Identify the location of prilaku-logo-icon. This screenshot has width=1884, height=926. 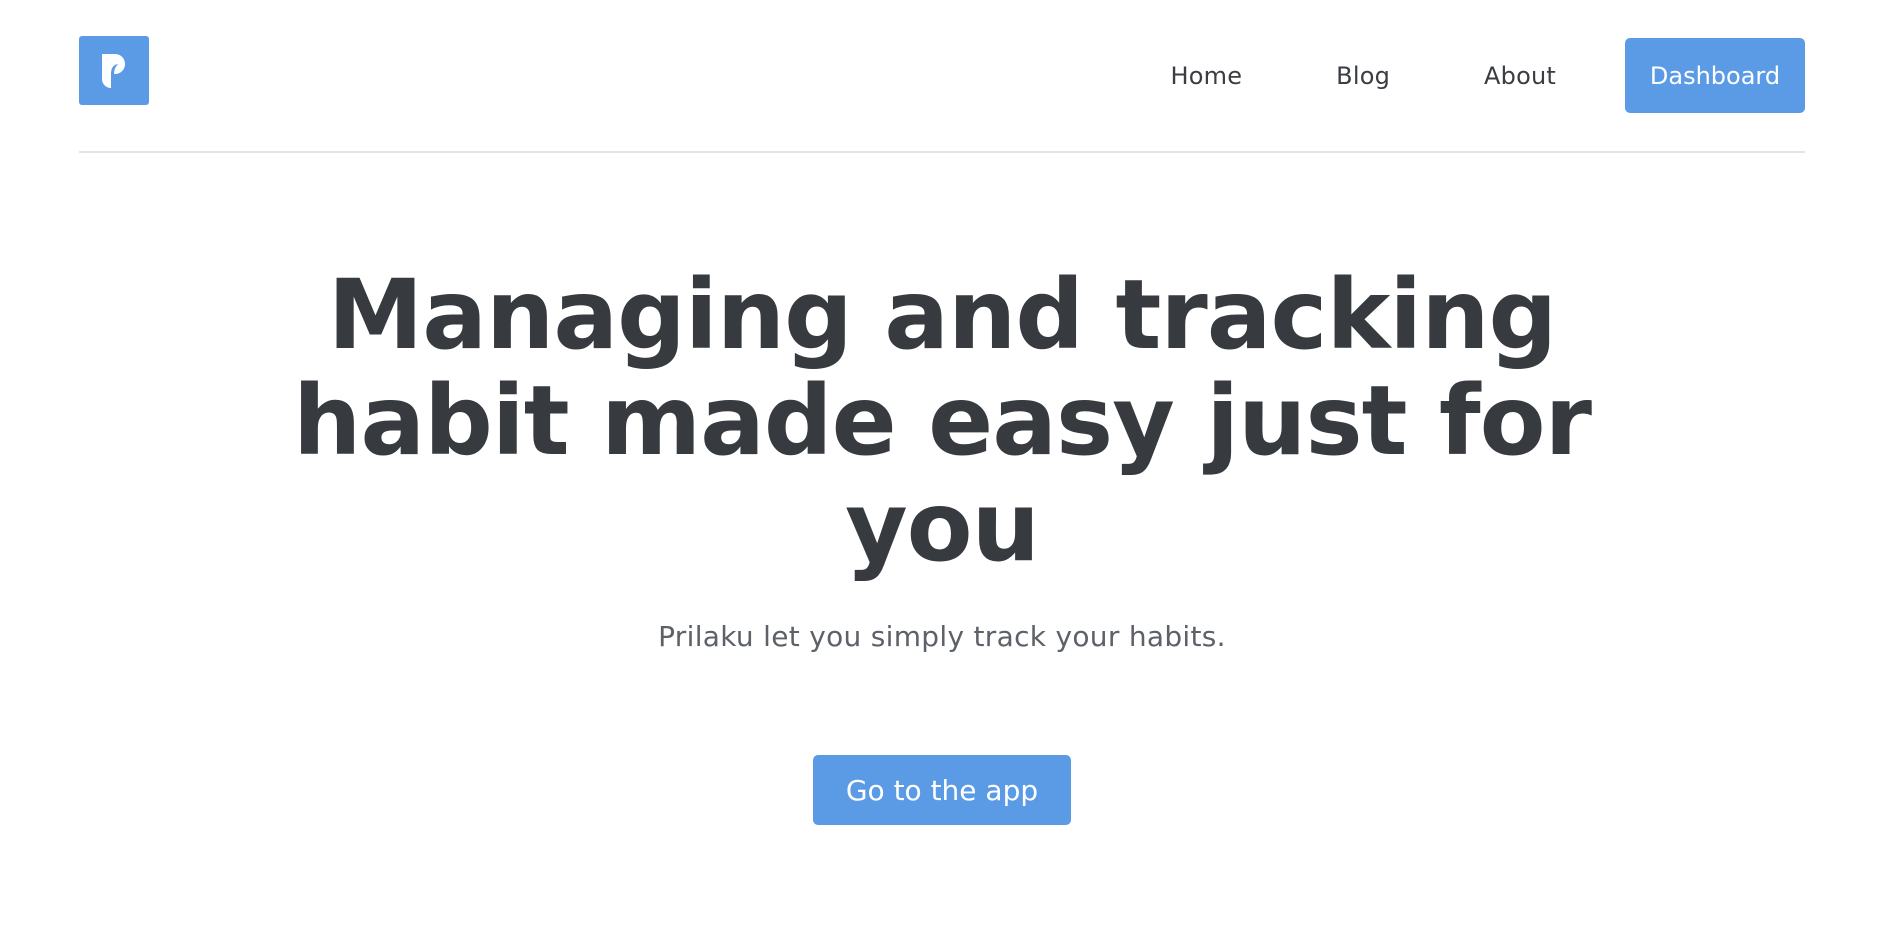
(113, 70).